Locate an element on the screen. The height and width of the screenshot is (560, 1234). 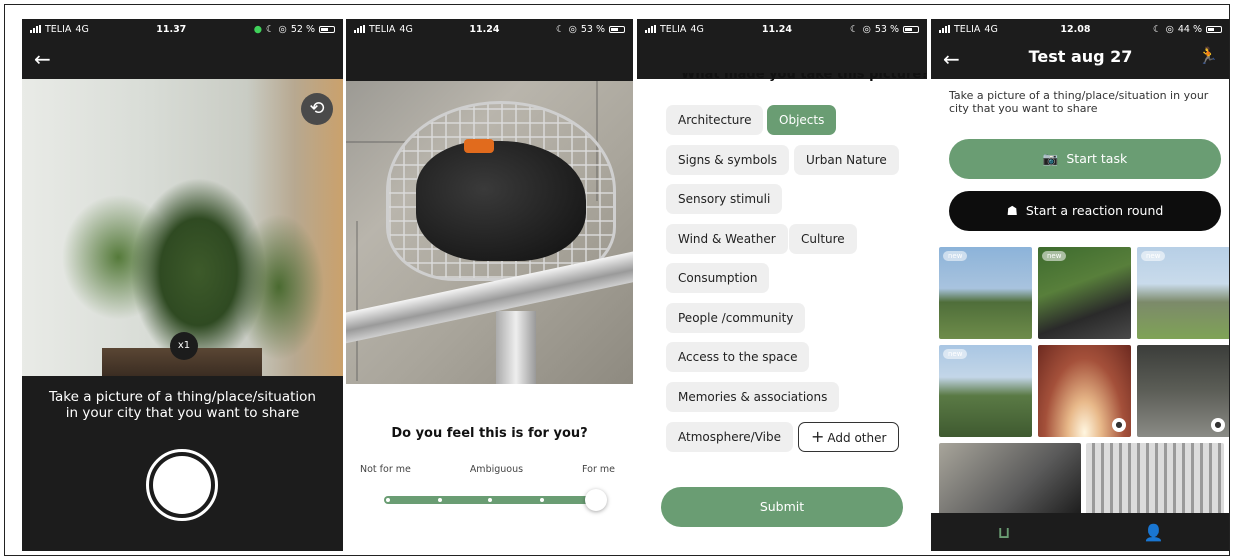
chip-access-space: Access to the space is located at coordinates (738, 357).